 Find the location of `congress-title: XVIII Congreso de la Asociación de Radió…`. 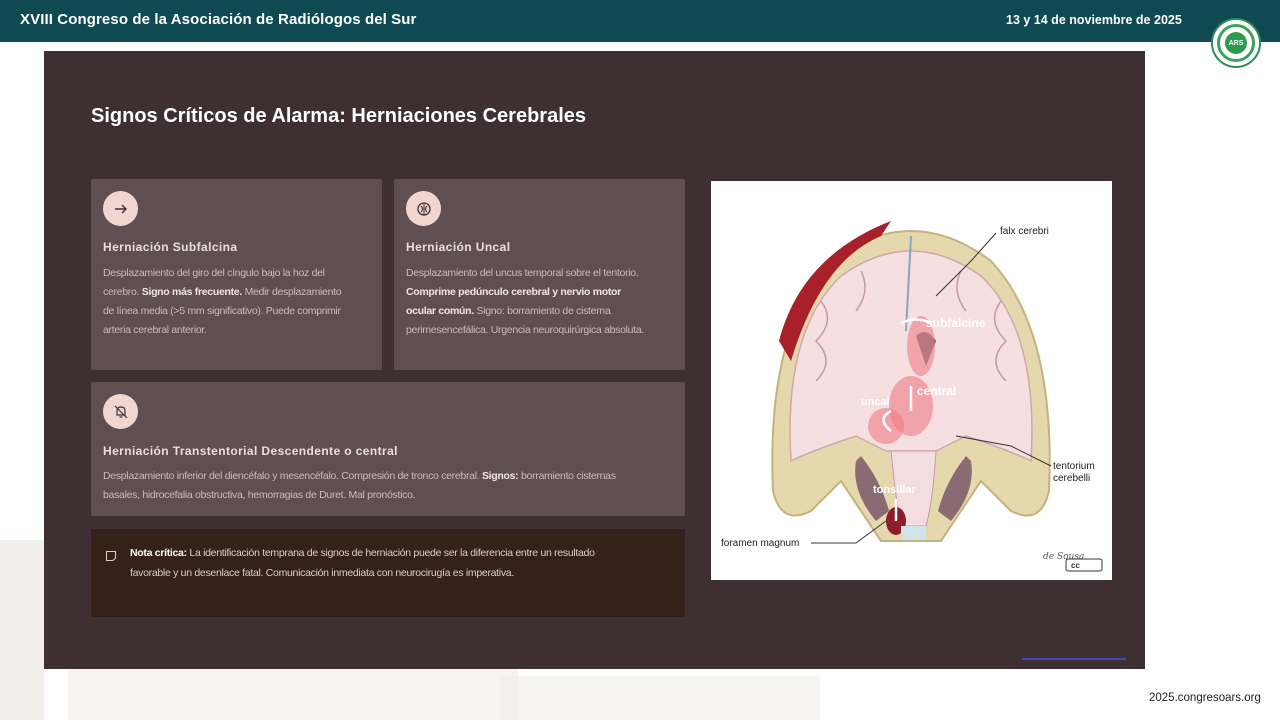

congress-title: XVIII Congreso de la Asociación de Radió… is located at coordinates (218, 19).